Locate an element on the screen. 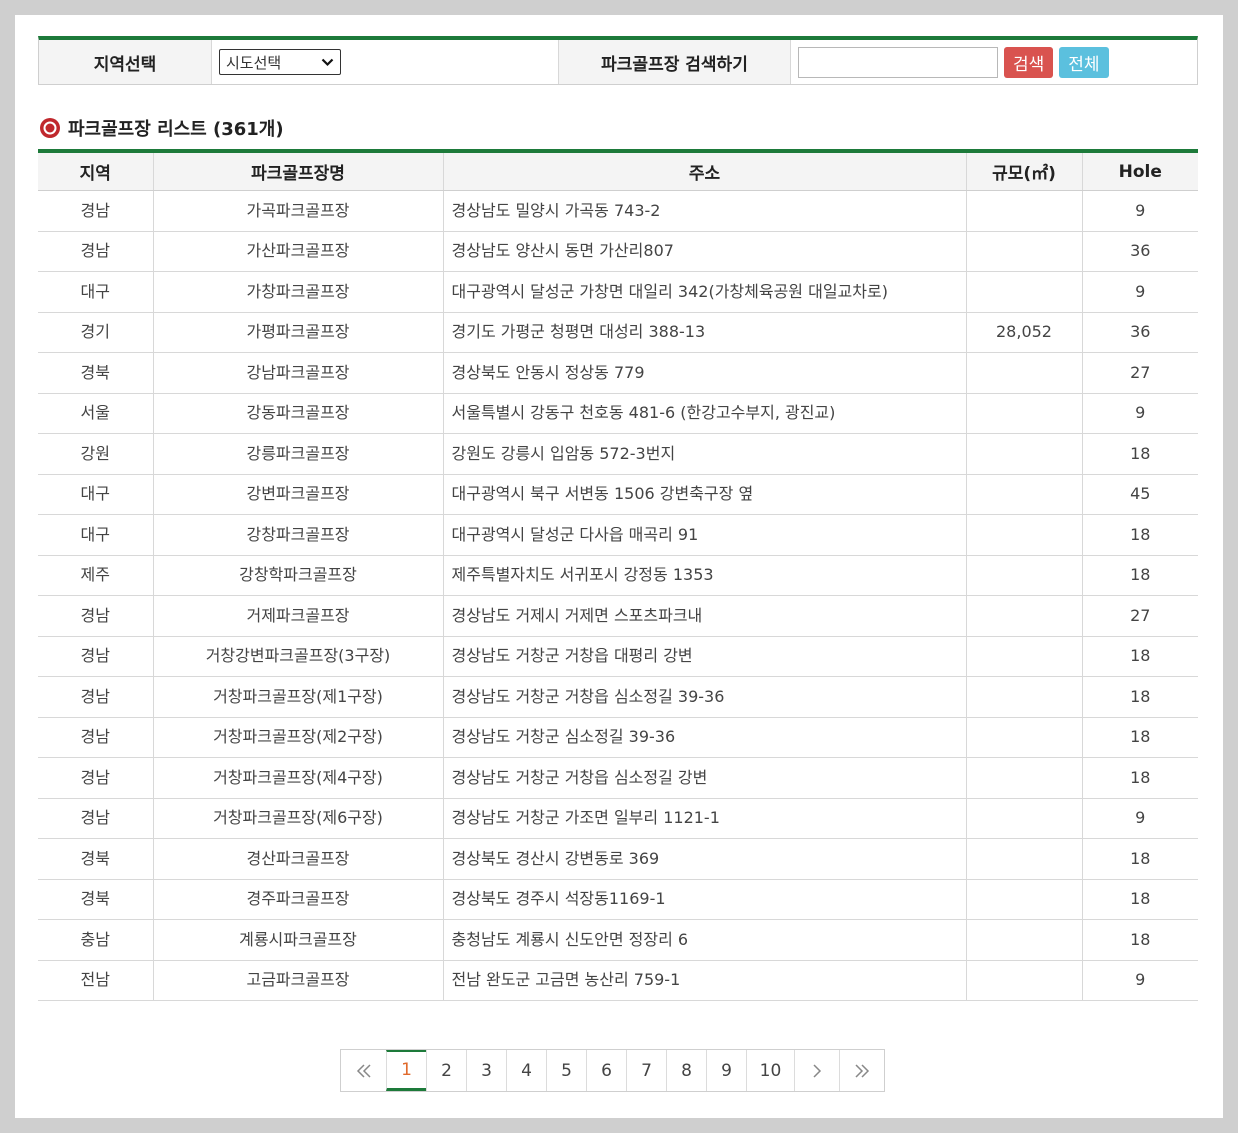 The width and height of the screenshot is (1238, 1133). search-label: 파크골프장 검색하기 is located at coordinates (675, 62).